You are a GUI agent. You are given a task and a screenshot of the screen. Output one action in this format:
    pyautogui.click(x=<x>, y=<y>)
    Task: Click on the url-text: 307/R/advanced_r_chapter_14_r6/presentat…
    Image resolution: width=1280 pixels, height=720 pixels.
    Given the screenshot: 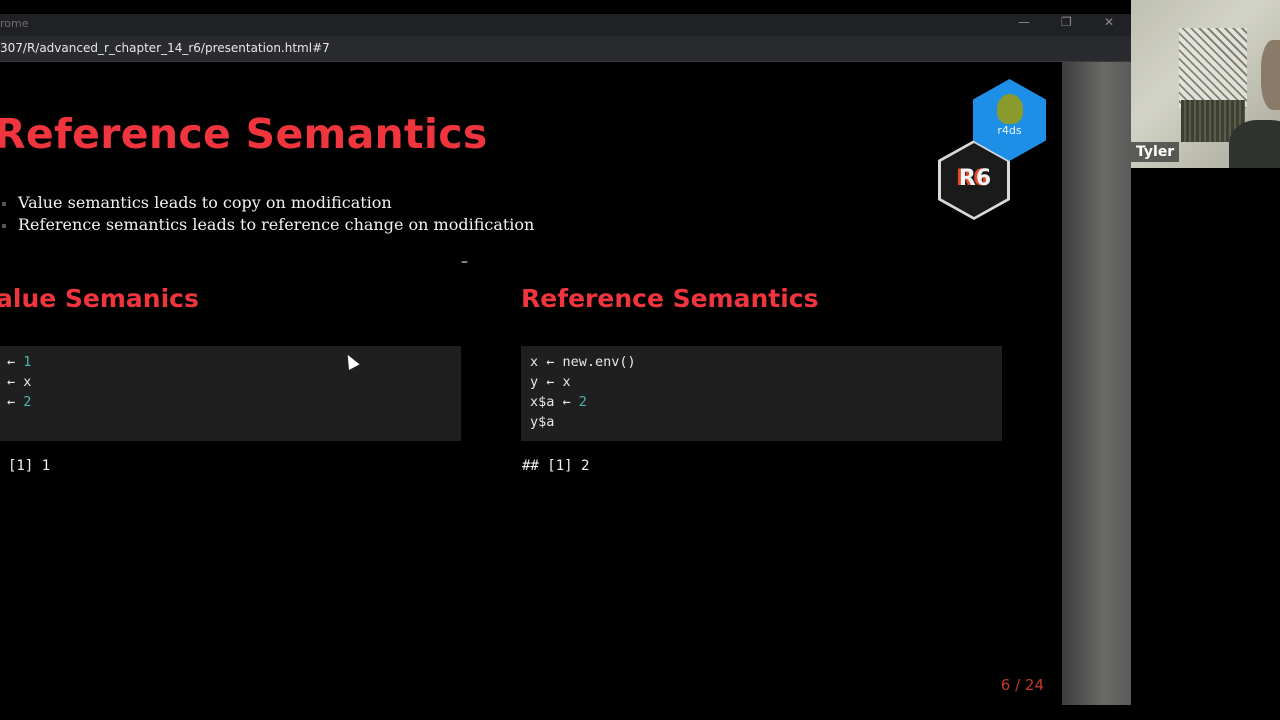 What is the action you would take?
    pyautogui.click(x=165, y=48)
    